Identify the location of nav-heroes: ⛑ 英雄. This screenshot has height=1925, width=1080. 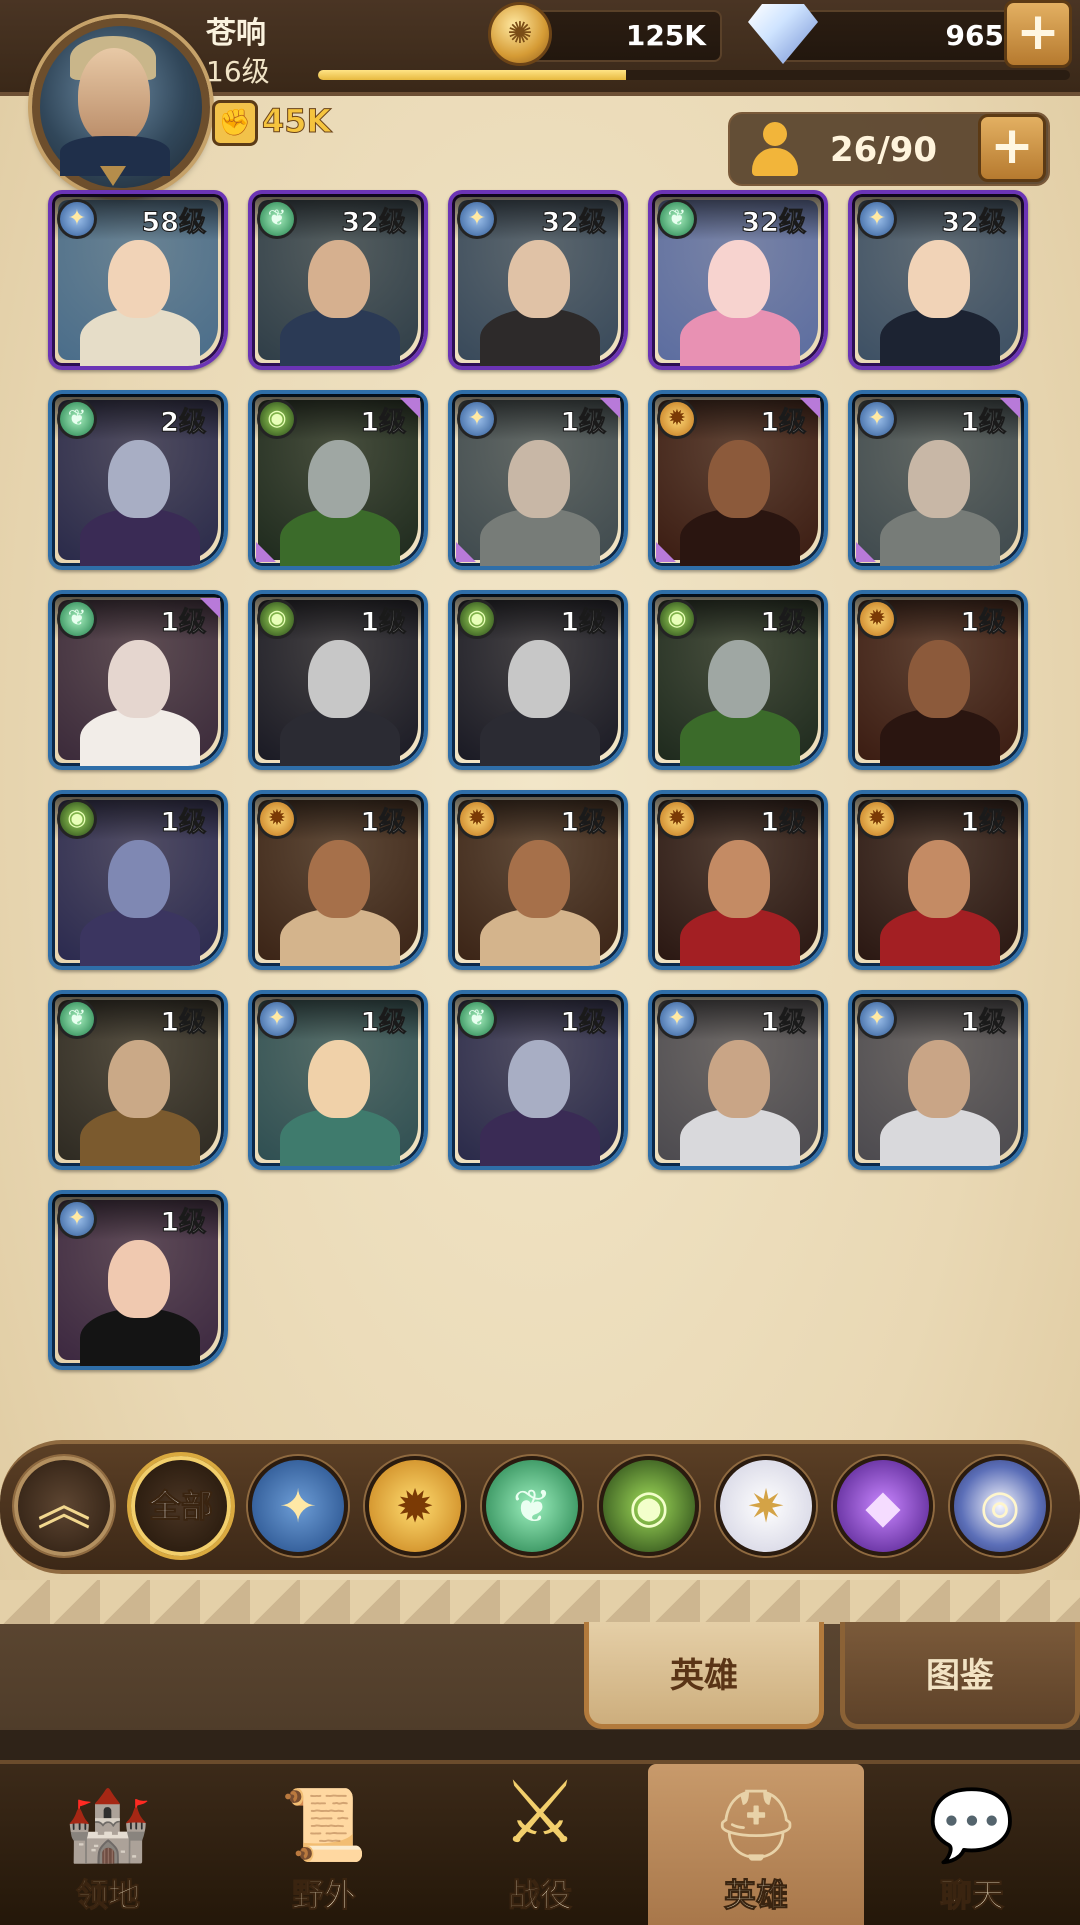
(756, 1844).